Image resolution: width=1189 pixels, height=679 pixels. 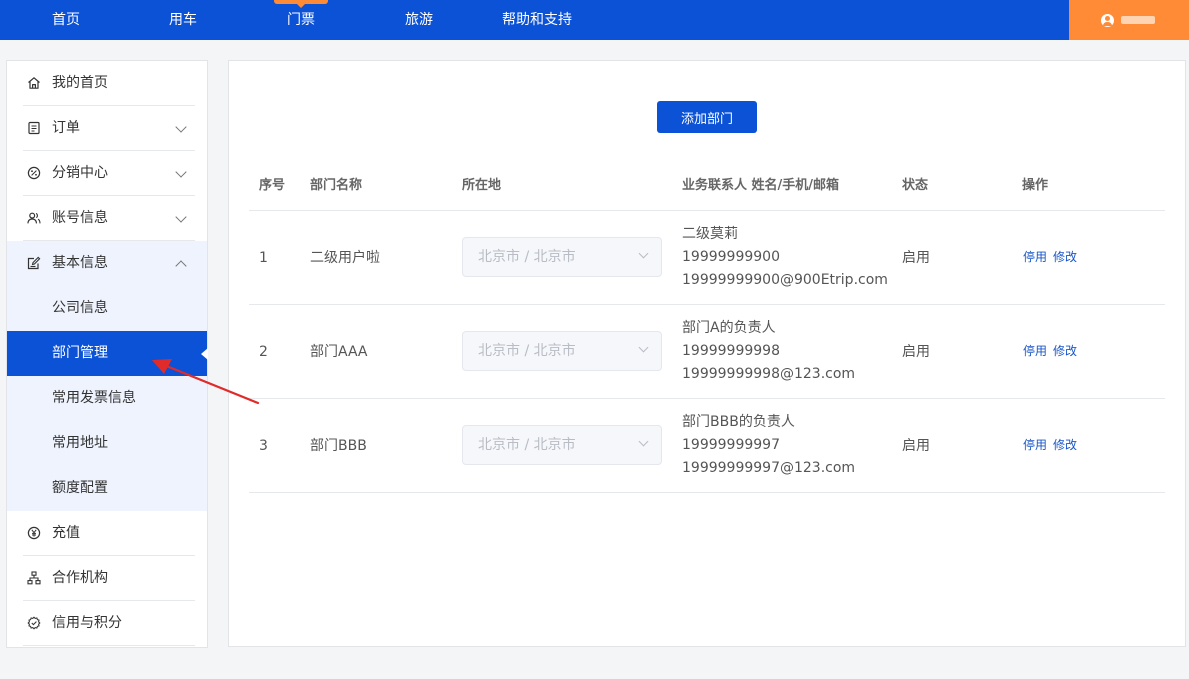 What do you see at coordinates (87, 623) in the screenshot?
I see `sidebar-item-label: 信用与积分` at bounding box center [87, 623].